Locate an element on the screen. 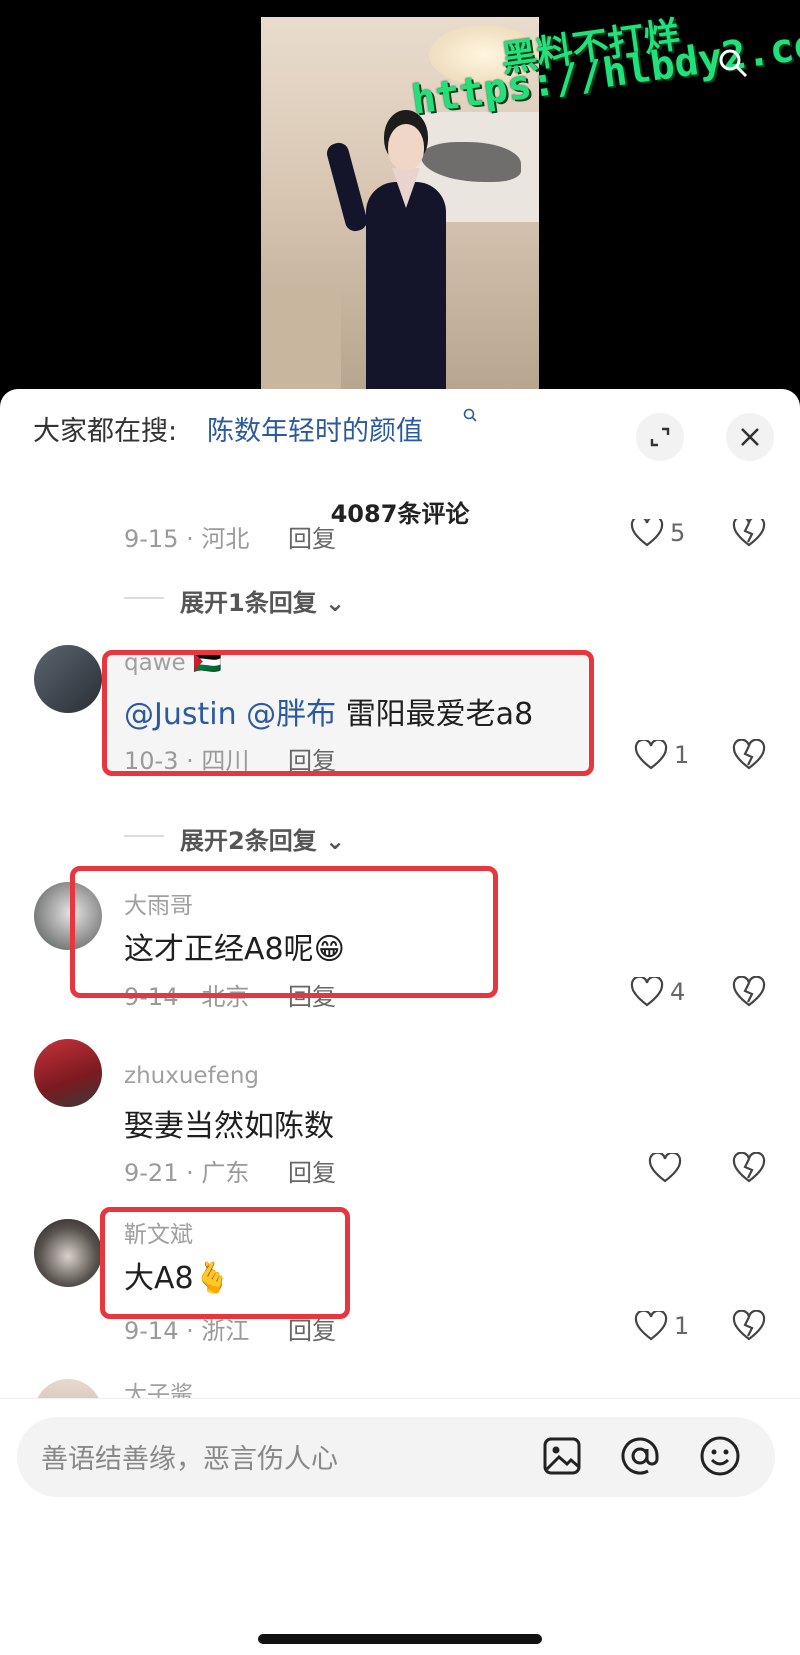 The image size is (800, 1655). emoji-icon is located at coordinates (720, 1456).